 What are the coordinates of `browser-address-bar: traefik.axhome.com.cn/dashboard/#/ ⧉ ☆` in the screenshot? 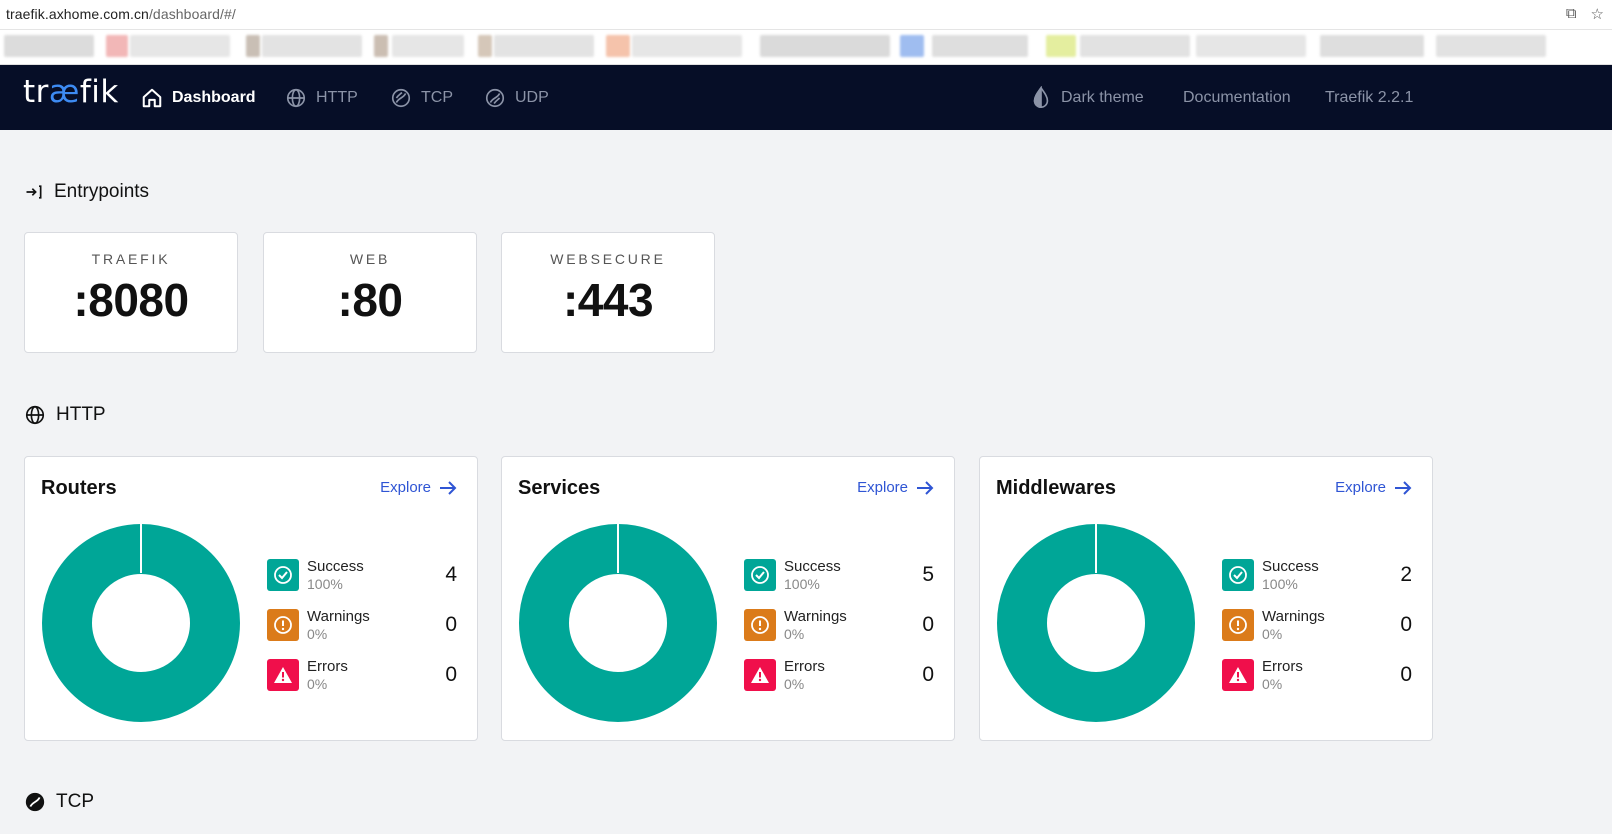 It's located at (806, 15).